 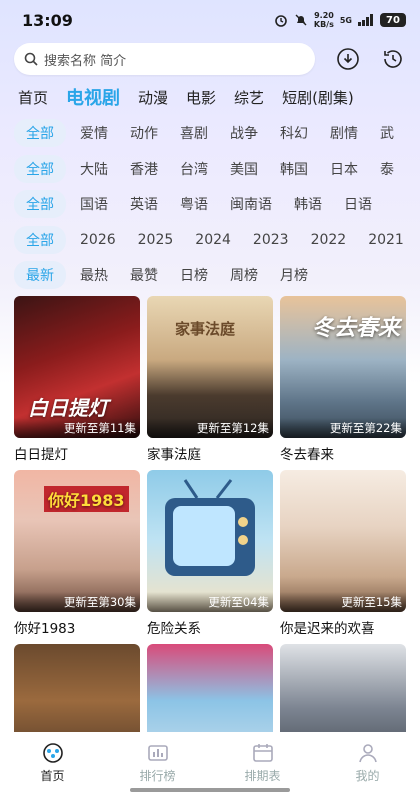 What do you see at coordinates (94, 133) in the screenshot?
I see `genre-chip: 爱情` at bounding box center [94, 133].